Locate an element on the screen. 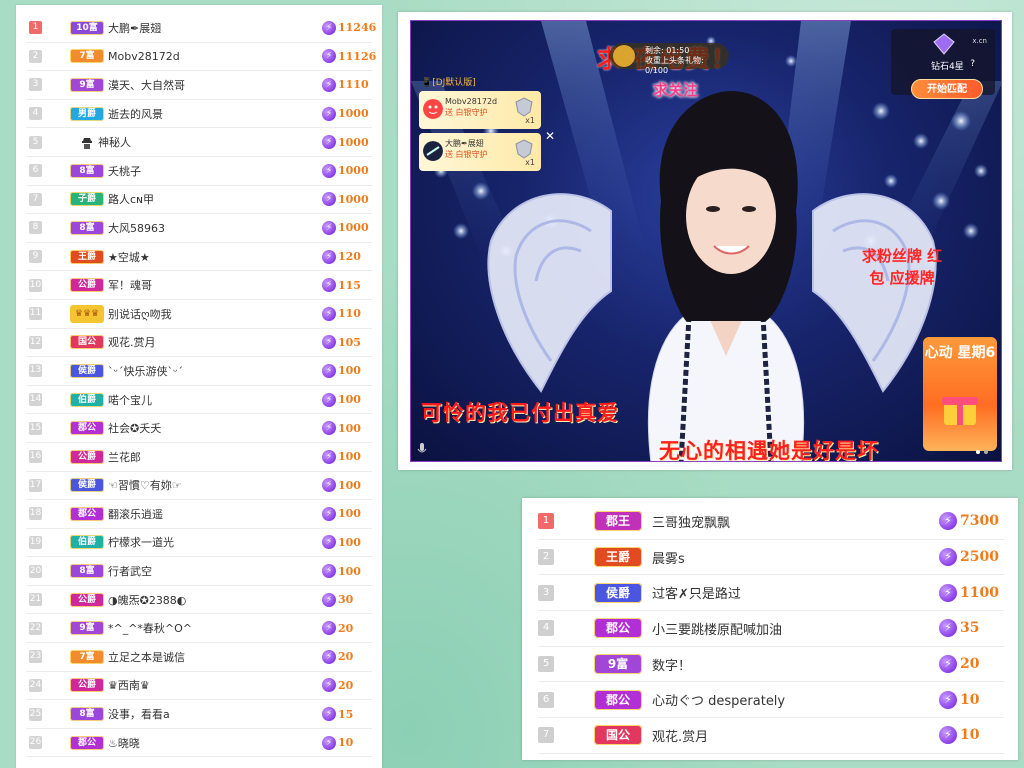  contribution-value: 11126 is located at coordinates (357, 56).